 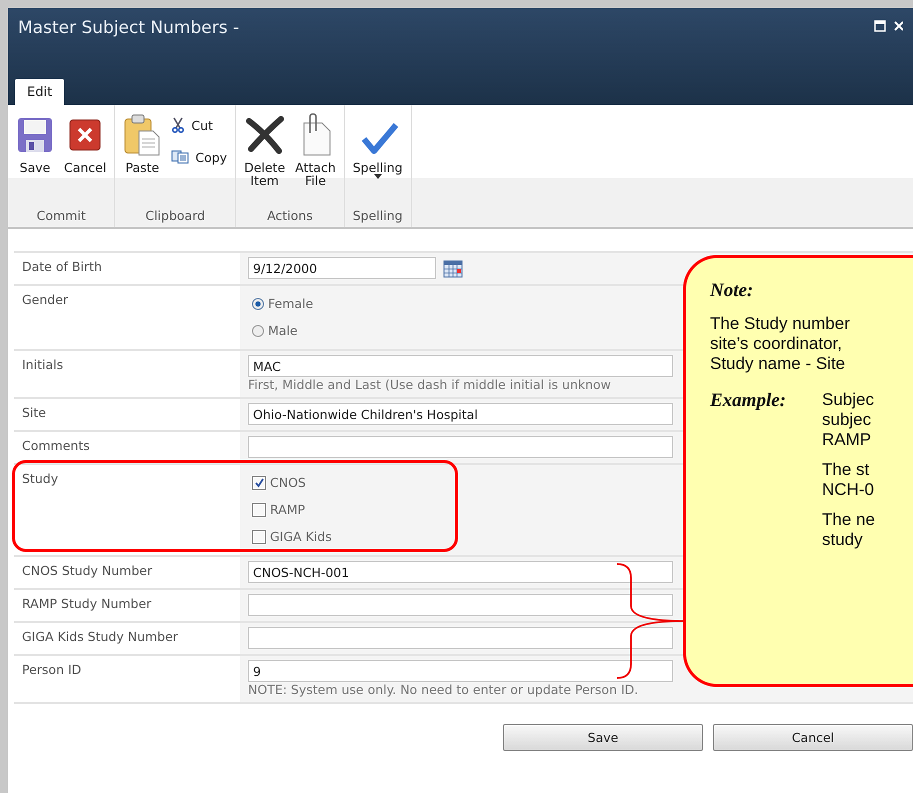 What do you see at coordinates (848, 420) in the screenshot?
I see `example-text: Subjec subjec RAMP` at bounding box center [848, 420].